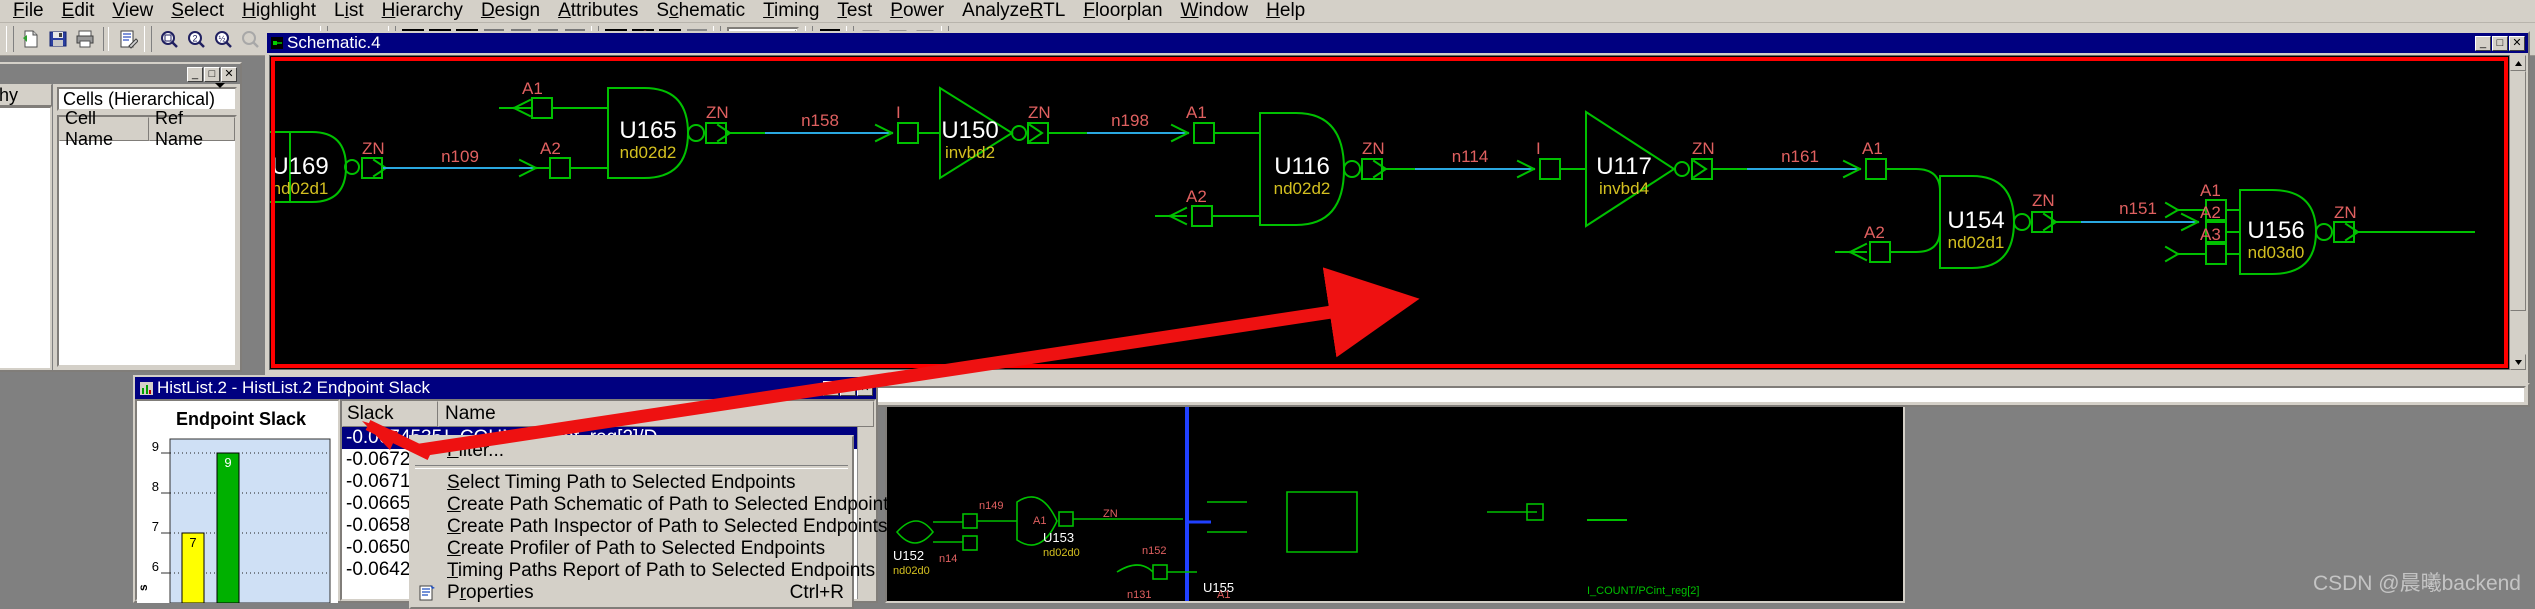  Describe the element at coordinates (390, 414) in the screenshot. I see `column-header-slack: Slack` at that location.